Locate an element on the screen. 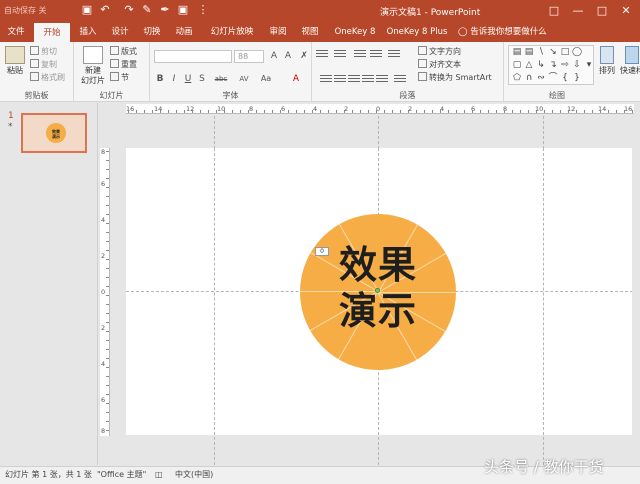 This screenshot has height=484, width=640. underline-button: U is located at coordinates (188, 79).